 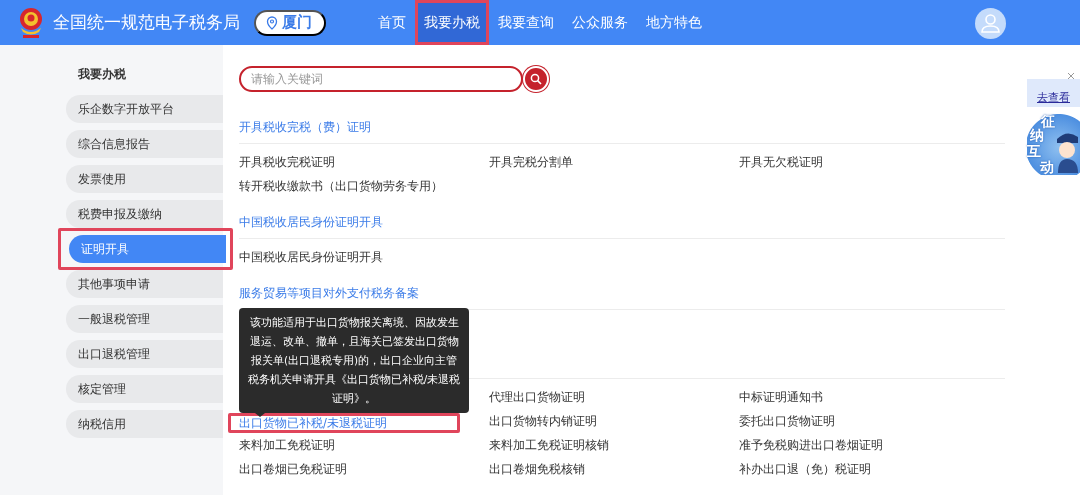 I want to click on sidebar-item: 出口退税管理, so click(x=144, y=354).